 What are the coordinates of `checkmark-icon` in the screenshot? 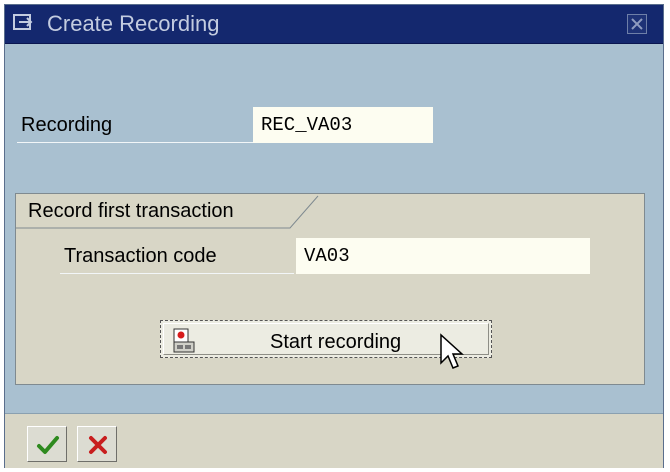 It's located at (48, 445).